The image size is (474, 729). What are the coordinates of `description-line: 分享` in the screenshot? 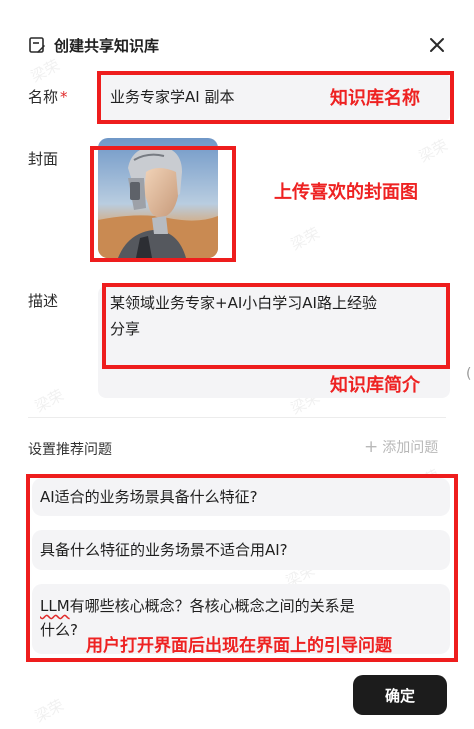 It's located at (125, 329).